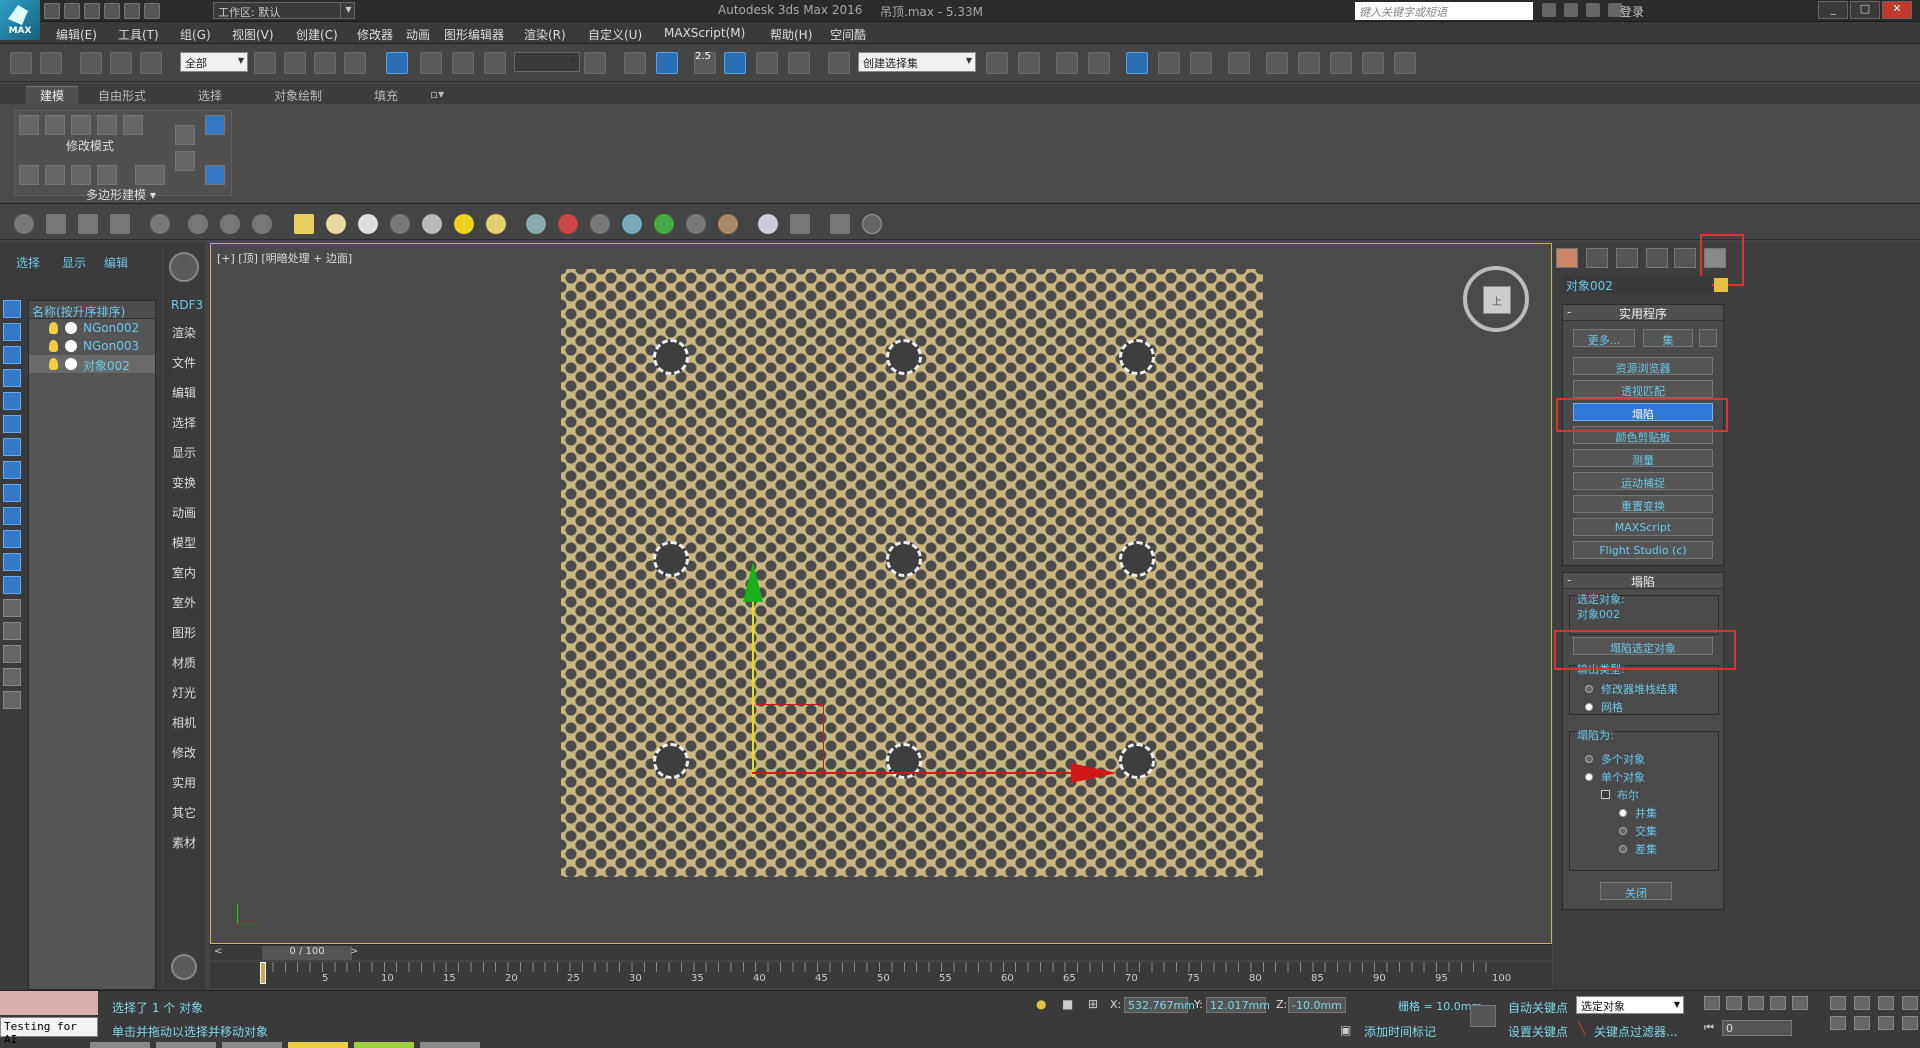 Image resolution: width=1920 pixels, height=1048 pixels. I want to click on ribbon-poly-label: 多边形建模 ▾, so click(121, 194).